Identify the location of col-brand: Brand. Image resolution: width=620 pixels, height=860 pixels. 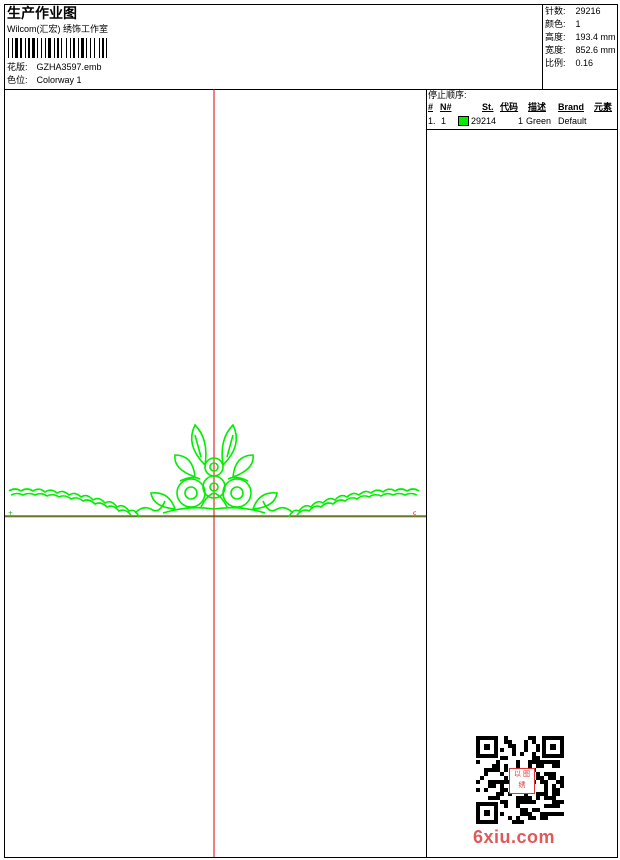
(571, 107).